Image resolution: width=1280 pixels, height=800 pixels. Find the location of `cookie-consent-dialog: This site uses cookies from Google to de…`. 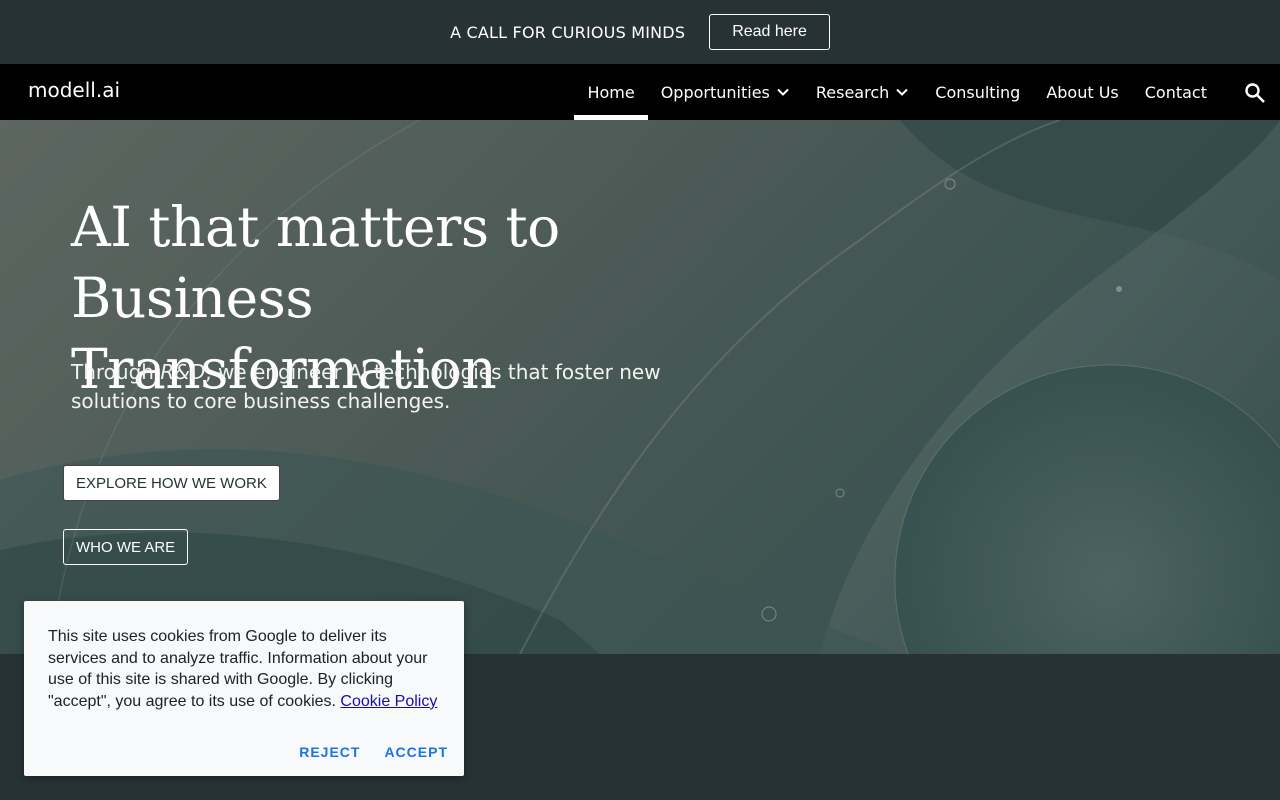

cookie-consent-dialog: This site uses cookies from Google to de… is located at coordinates (244, 688).